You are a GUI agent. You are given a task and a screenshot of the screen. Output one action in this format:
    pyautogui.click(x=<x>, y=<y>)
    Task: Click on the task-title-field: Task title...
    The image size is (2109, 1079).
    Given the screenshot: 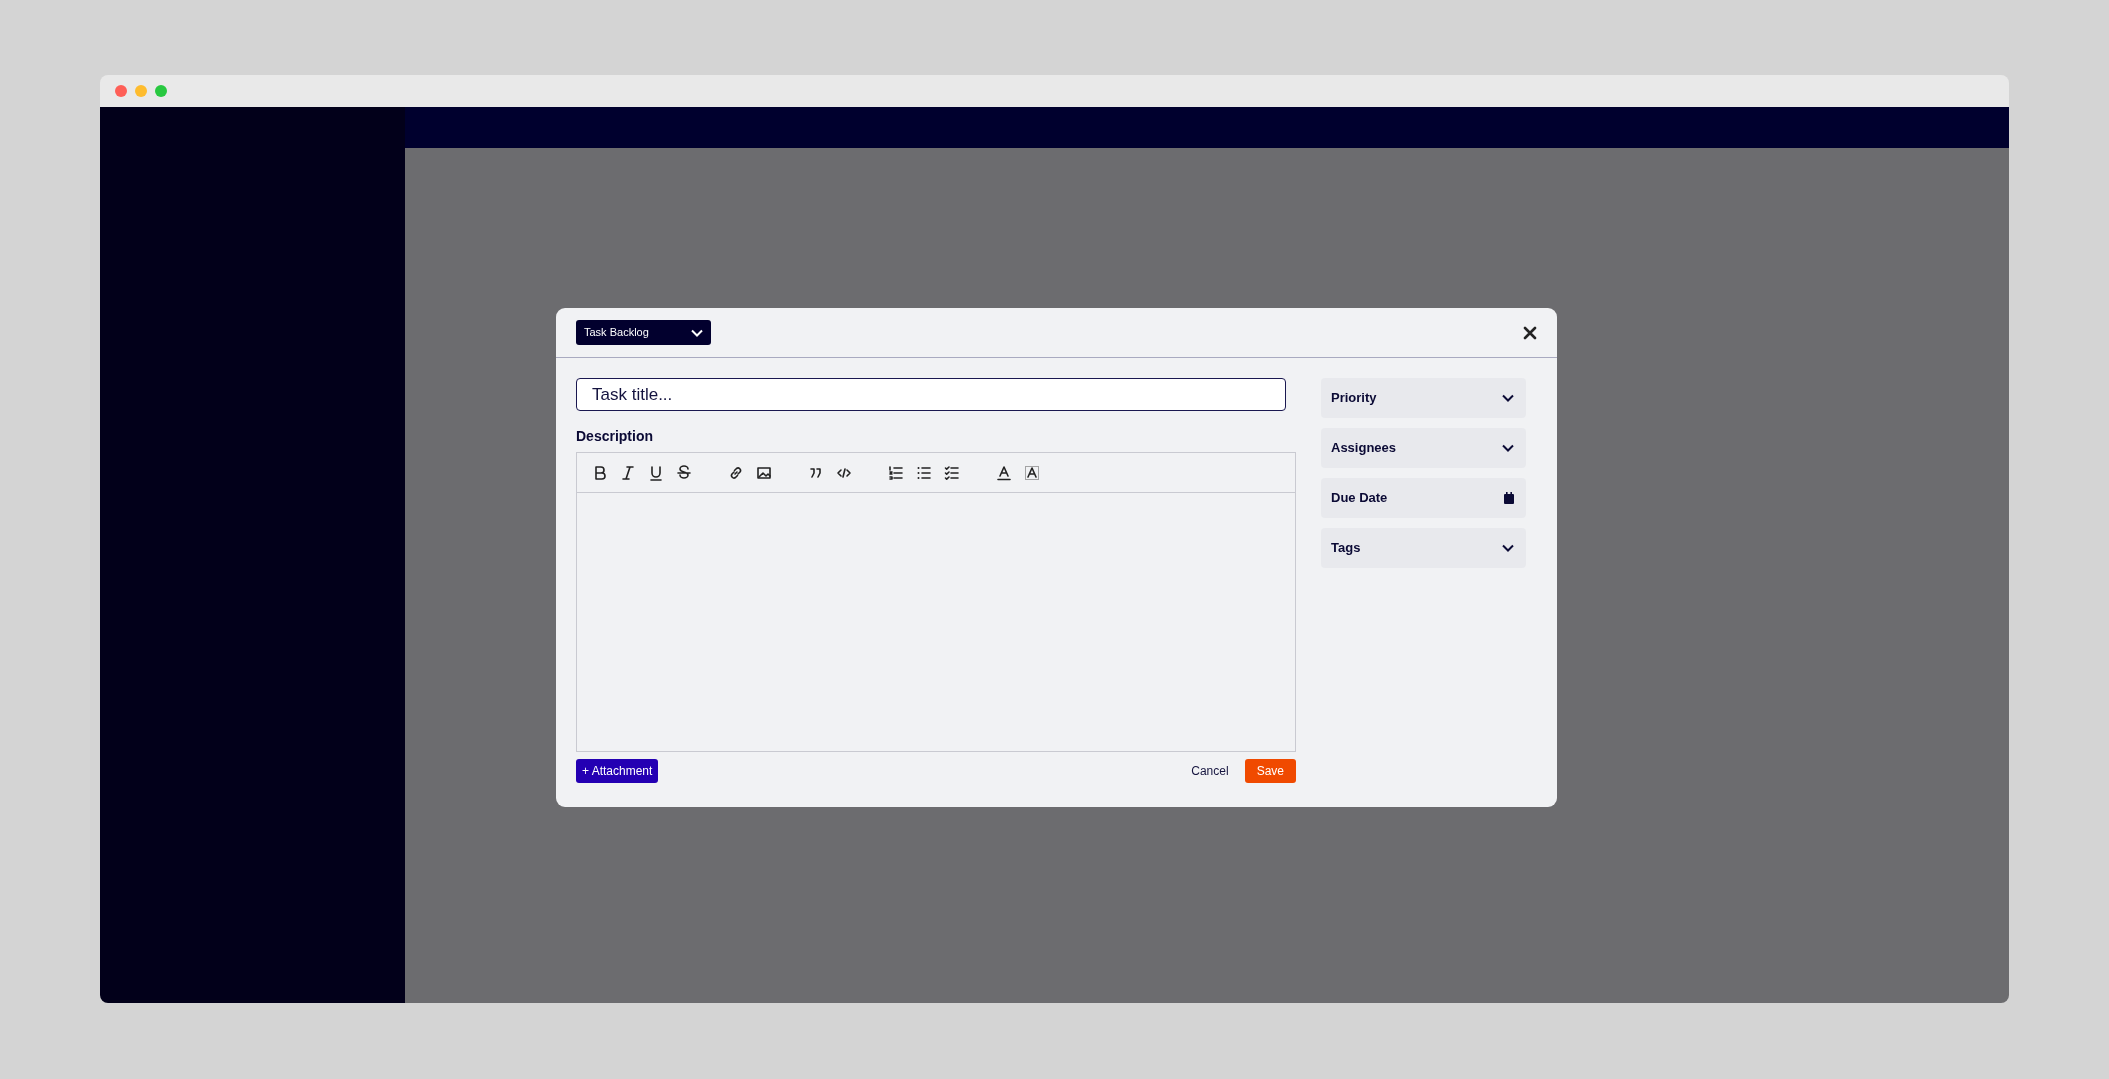 What is the action you would take?
    pyautogui.click(x=931, y=394)
    